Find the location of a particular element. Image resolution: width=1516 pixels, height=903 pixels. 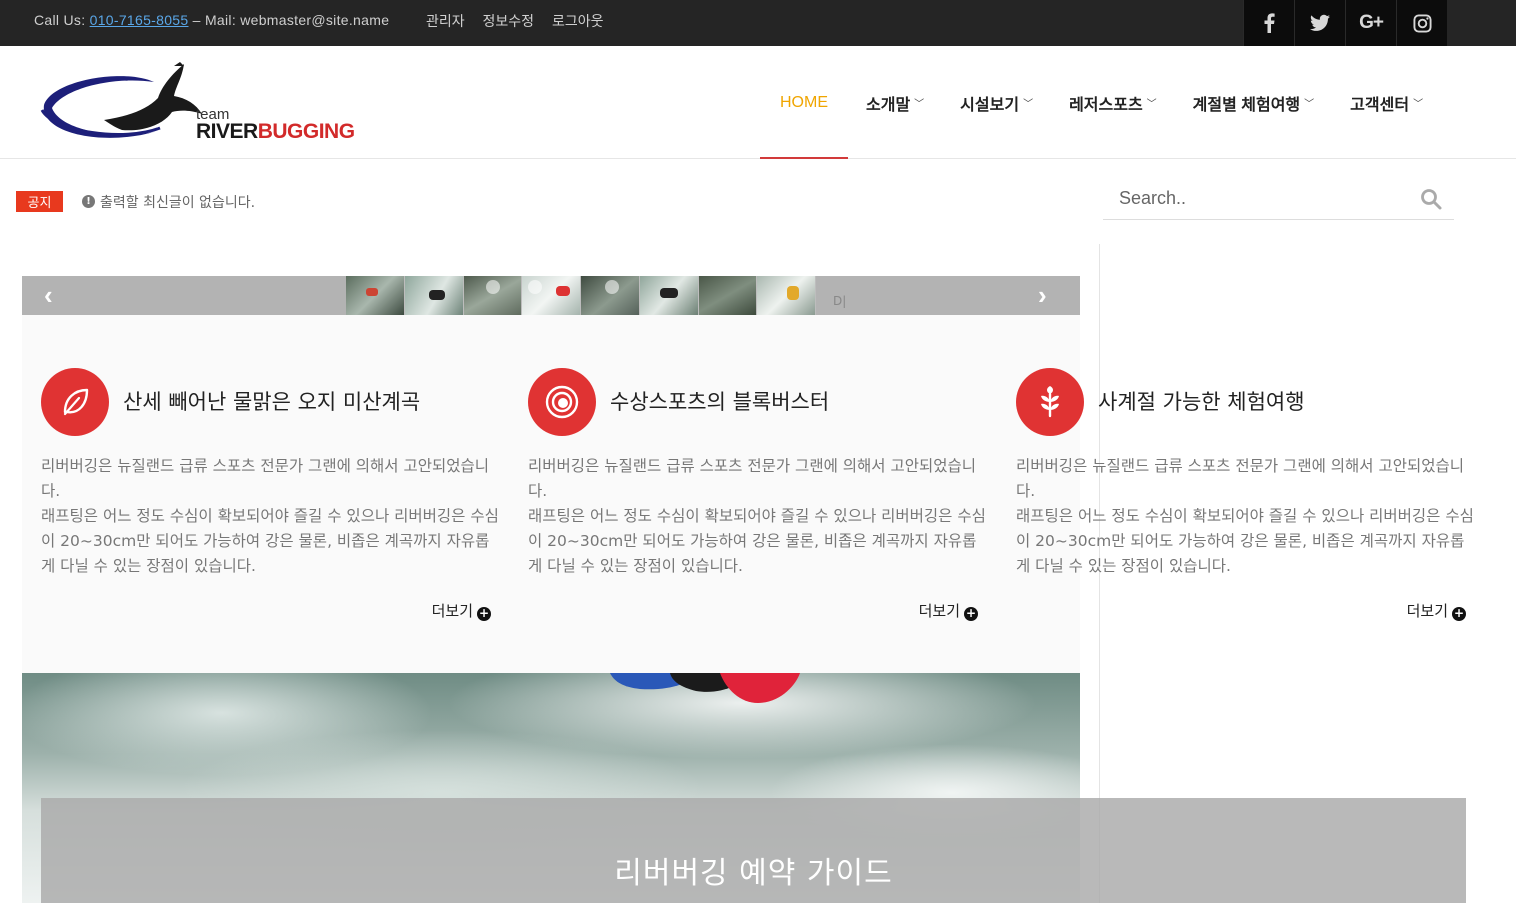

twitter-button is located at coordinates (1319, 23).